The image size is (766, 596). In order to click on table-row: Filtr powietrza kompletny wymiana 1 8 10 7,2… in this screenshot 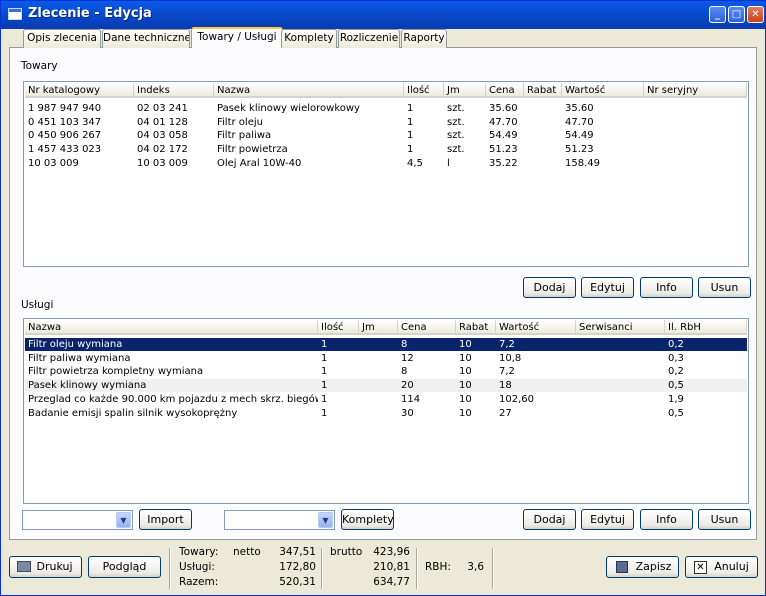, I will do `click(386, 371)`.